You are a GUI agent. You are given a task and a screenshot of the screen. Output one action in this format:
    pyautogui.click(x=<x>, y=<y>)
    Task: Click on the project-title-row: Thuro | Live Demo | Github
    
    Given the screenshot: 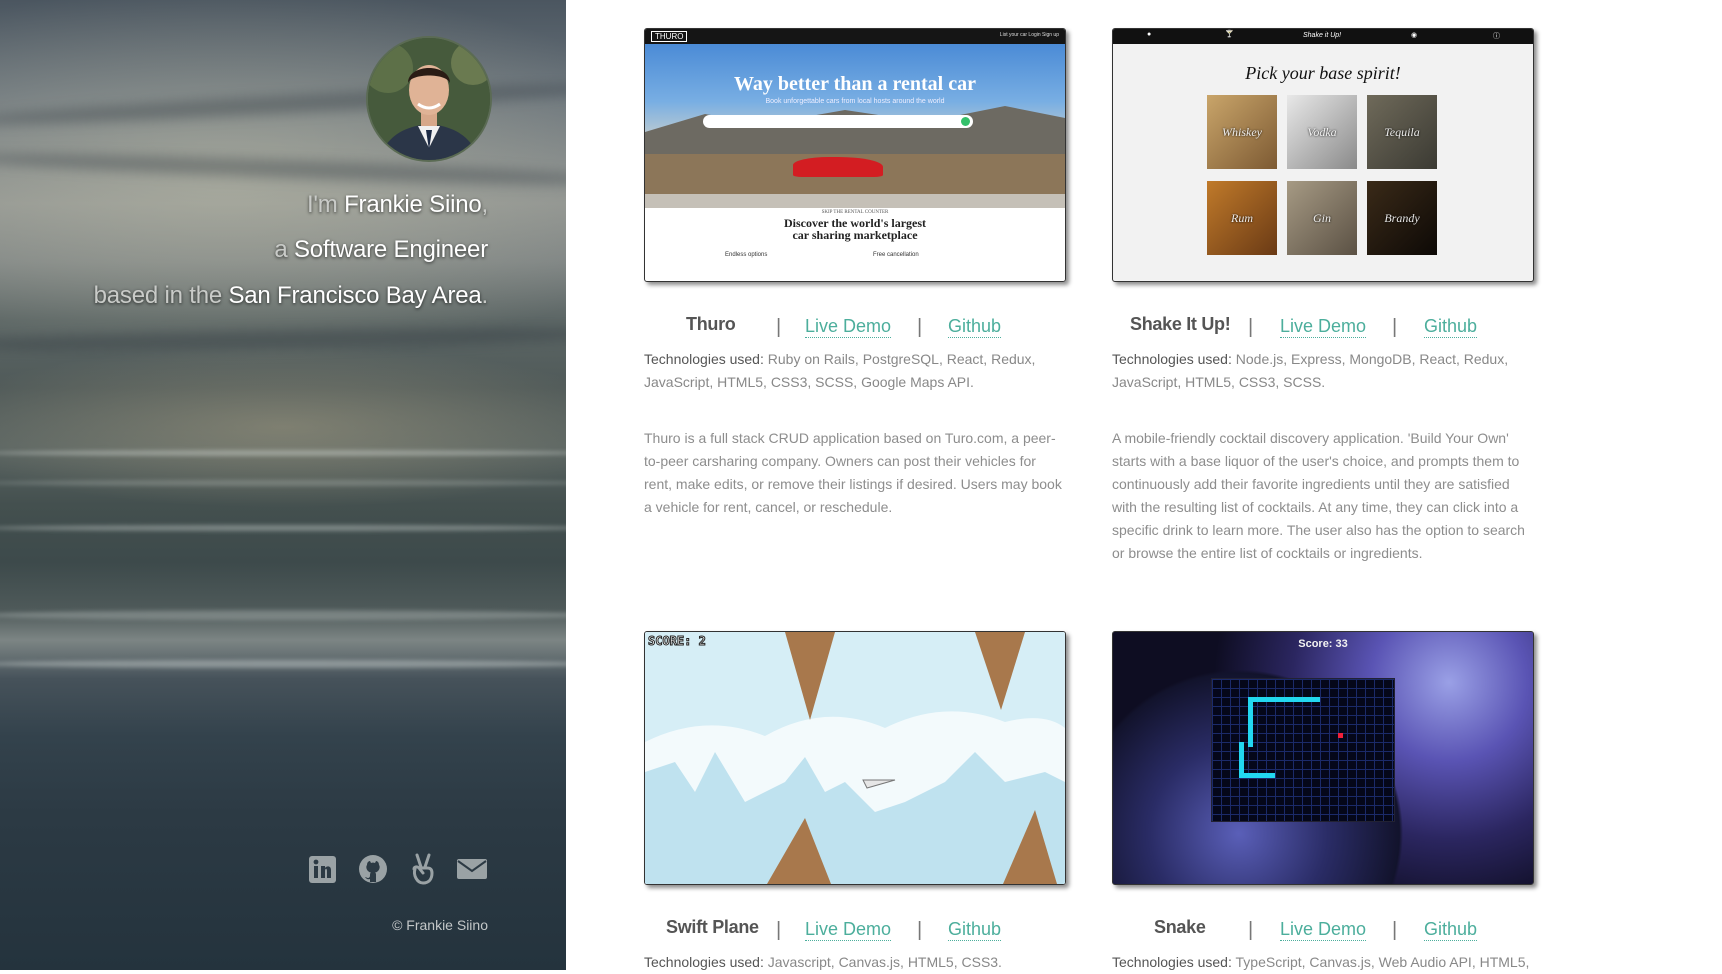 What is the action you would take?
    pyautogui.click(x=855, y=329)
    